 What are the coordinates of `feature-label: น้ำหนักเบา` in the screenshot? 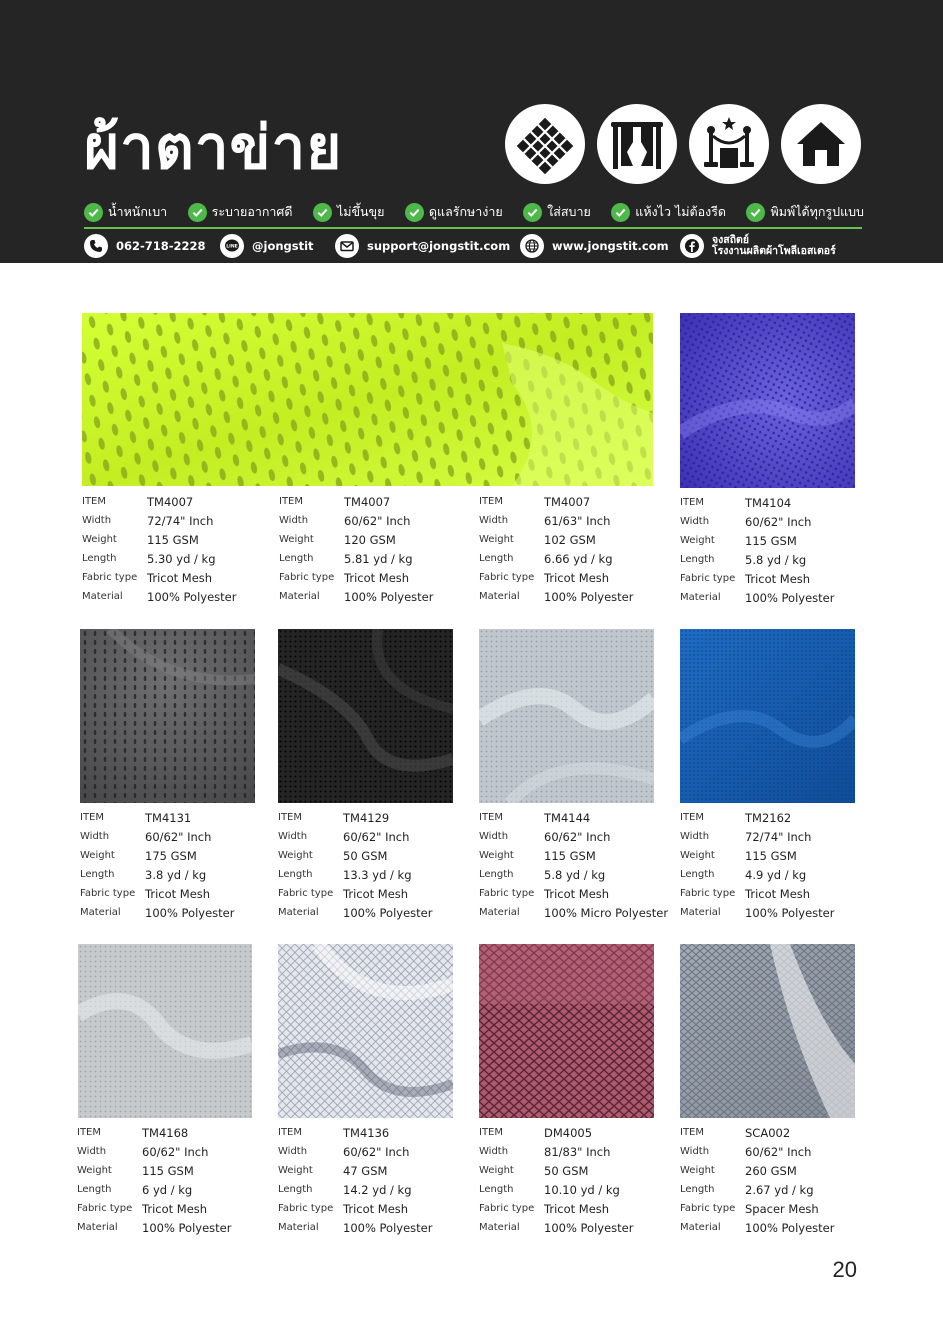 It's located at (138, 211).